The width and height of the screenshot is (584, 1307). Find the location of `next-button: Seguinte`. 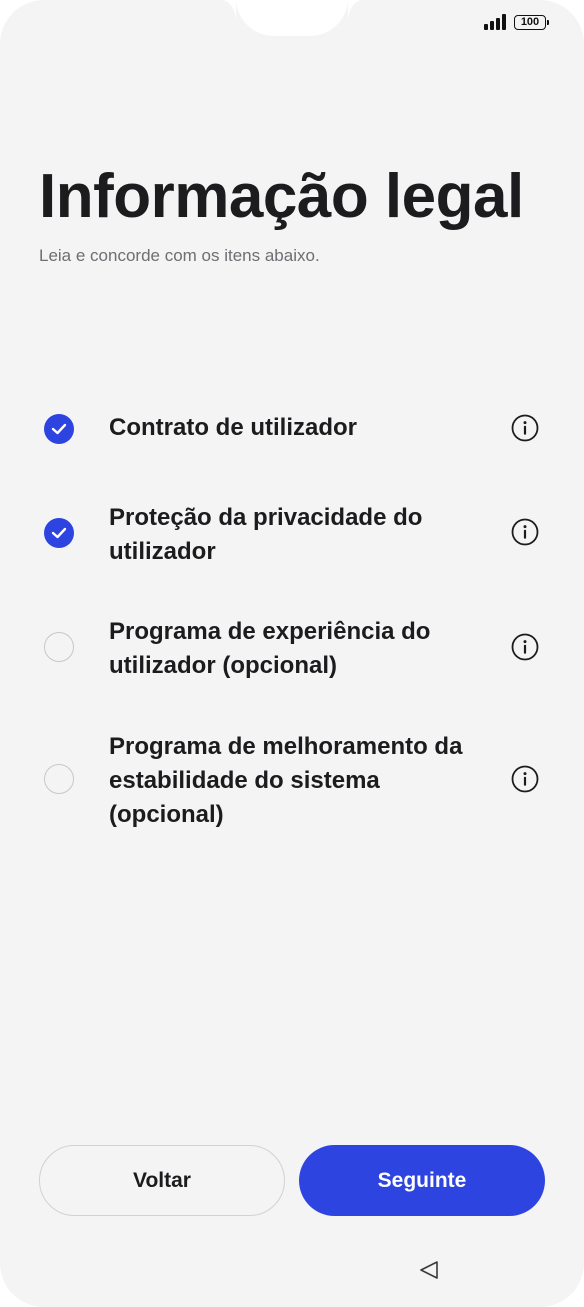

next-button: Seguinte is located at coordinates (422, 1180).